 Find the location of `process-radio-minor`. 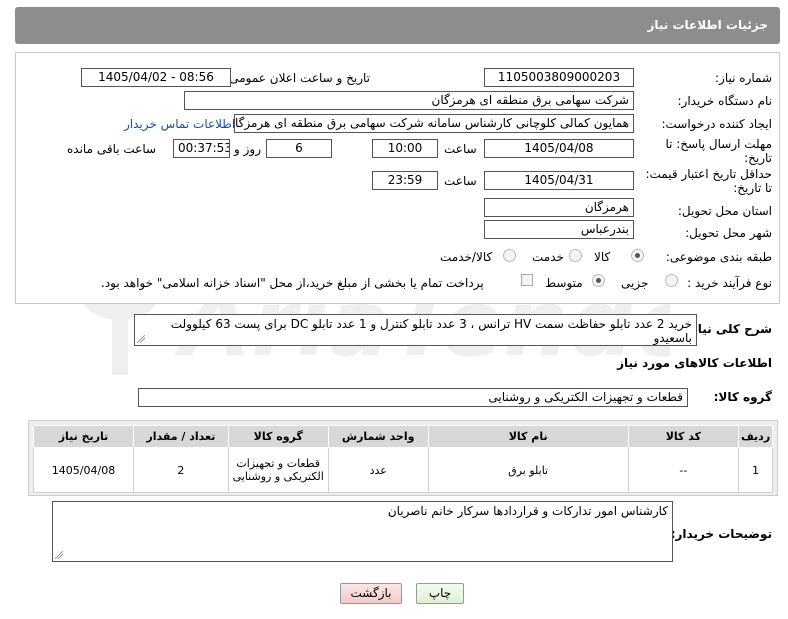

process-radio-minor is located at coordinates (671, 280).